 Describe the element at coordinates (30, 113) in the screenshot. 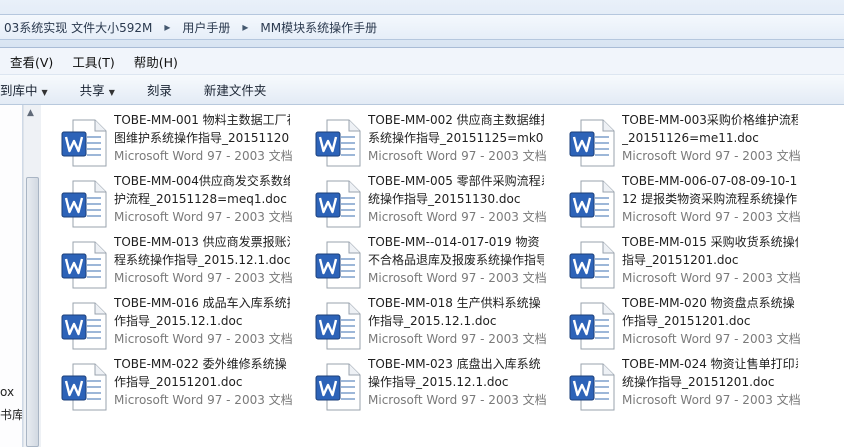

I see `scroll-up-arrow-icon: ▲` at that location.